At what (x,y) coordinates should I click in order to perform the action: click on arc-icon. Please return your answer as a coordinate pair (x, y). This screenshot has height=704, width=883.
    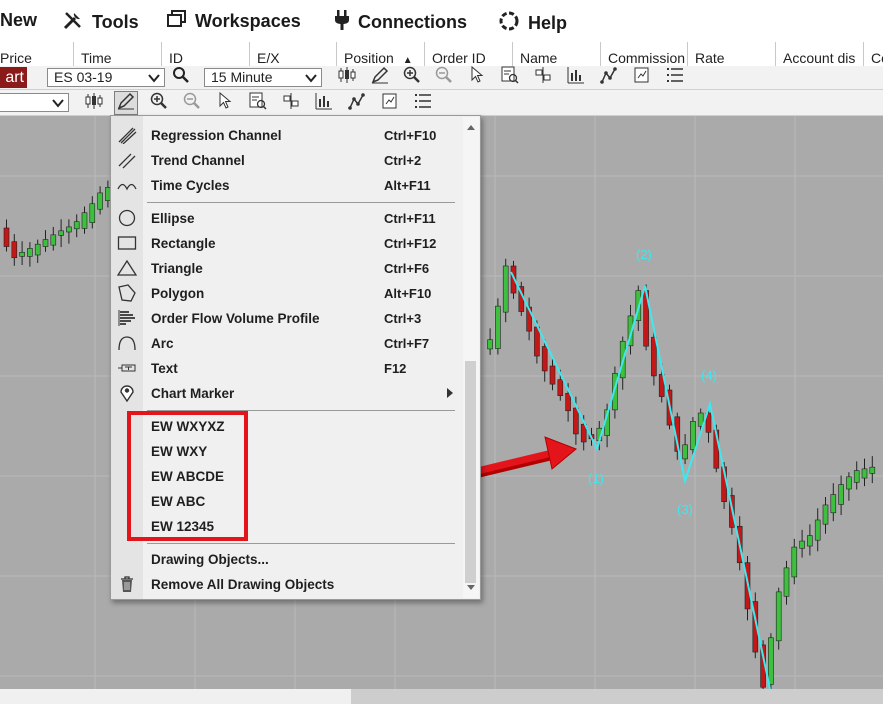
    Looking at the image, I should click on (127, 343).